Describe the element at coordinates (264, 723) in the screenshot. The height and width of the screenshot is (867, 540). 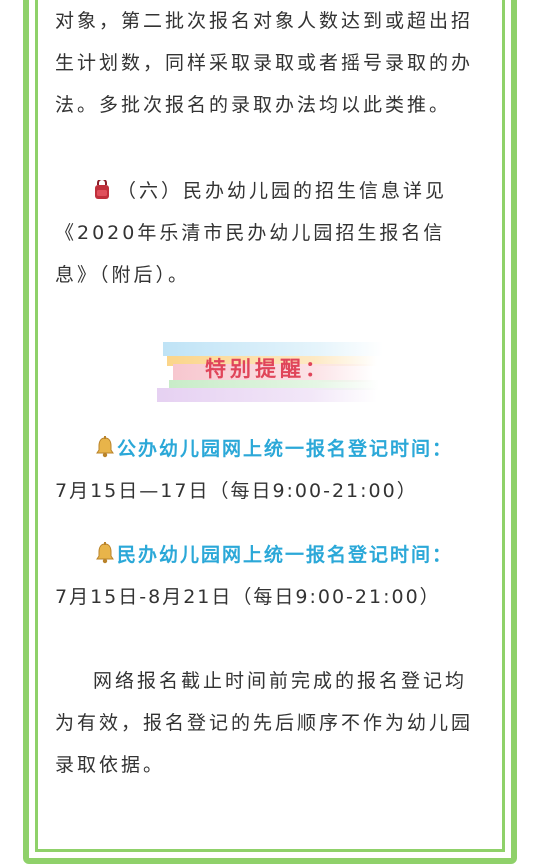
I see `text-line: 为有效，报名登记的先后顺序不作为幼儿园` at that location.